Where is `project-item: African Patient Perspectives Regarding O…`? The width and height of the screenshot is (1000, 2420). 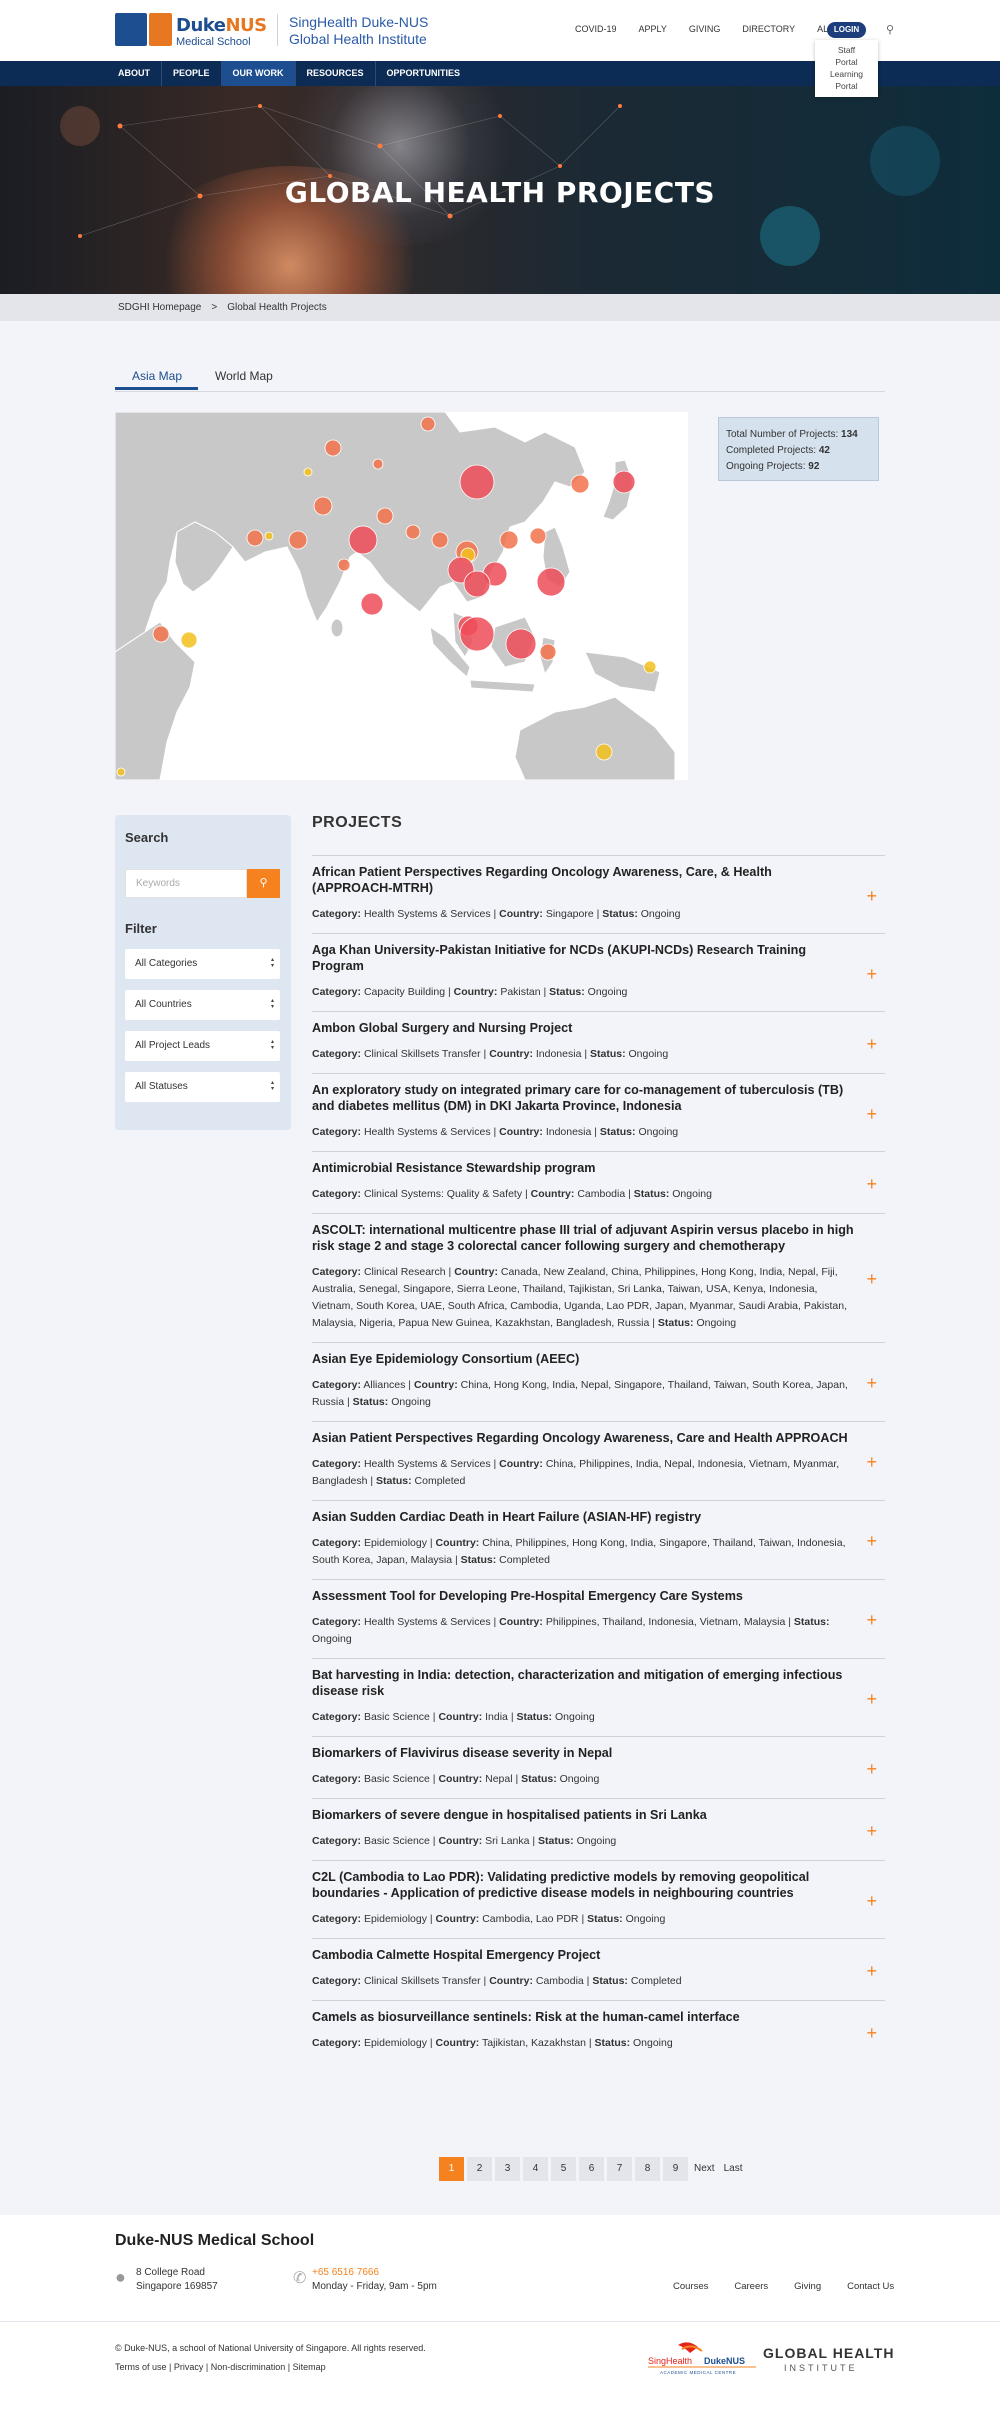 project-item: African Patient Perspectives Regarding O… is located at coordinates (598, 894).